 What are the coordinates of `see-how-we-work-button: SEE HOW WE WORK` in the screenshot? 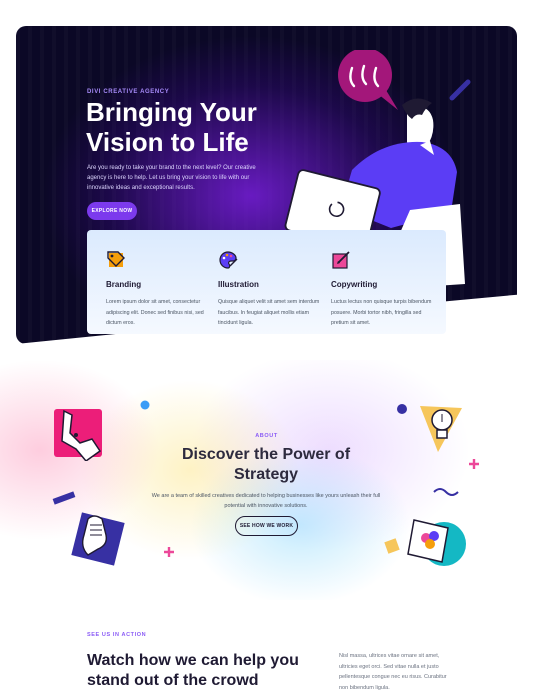 It's located at (266, 526).